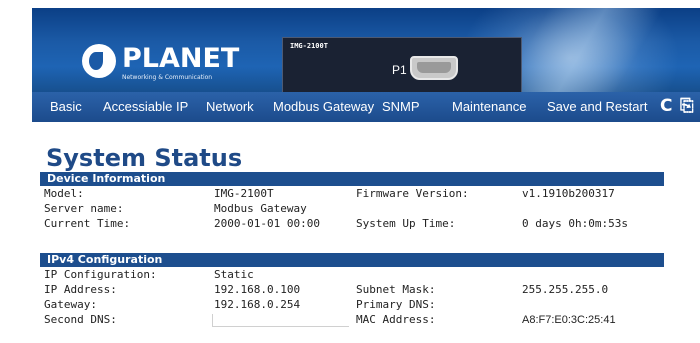 The image size is (700, 343). What do you see at coordinates (87, 223) in the screenshot?
I see `current-time-label: Current Time:` at bounding box center [87, 223].